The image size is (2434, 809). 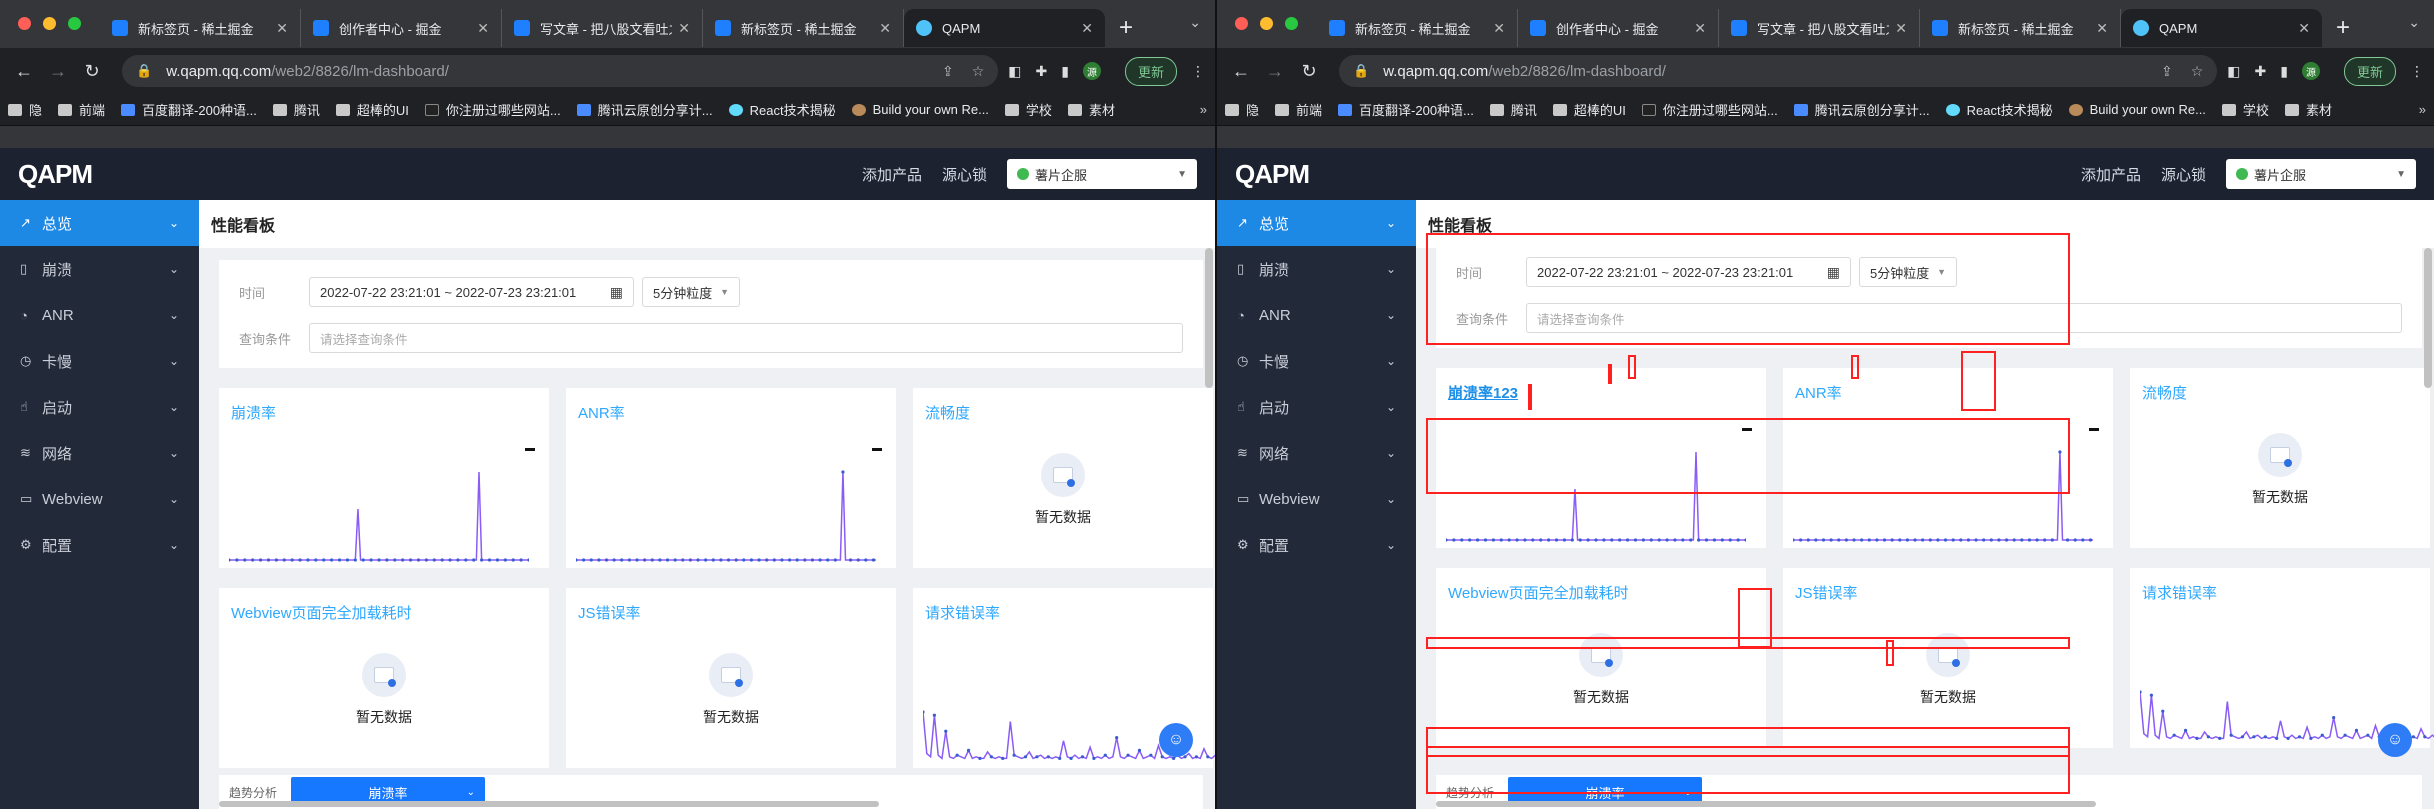 What do you see at coordinates (384, 478) in the screenshot?
I see `metric-card-crash-rate: 崩溃率` at bounding box center [384, 478].